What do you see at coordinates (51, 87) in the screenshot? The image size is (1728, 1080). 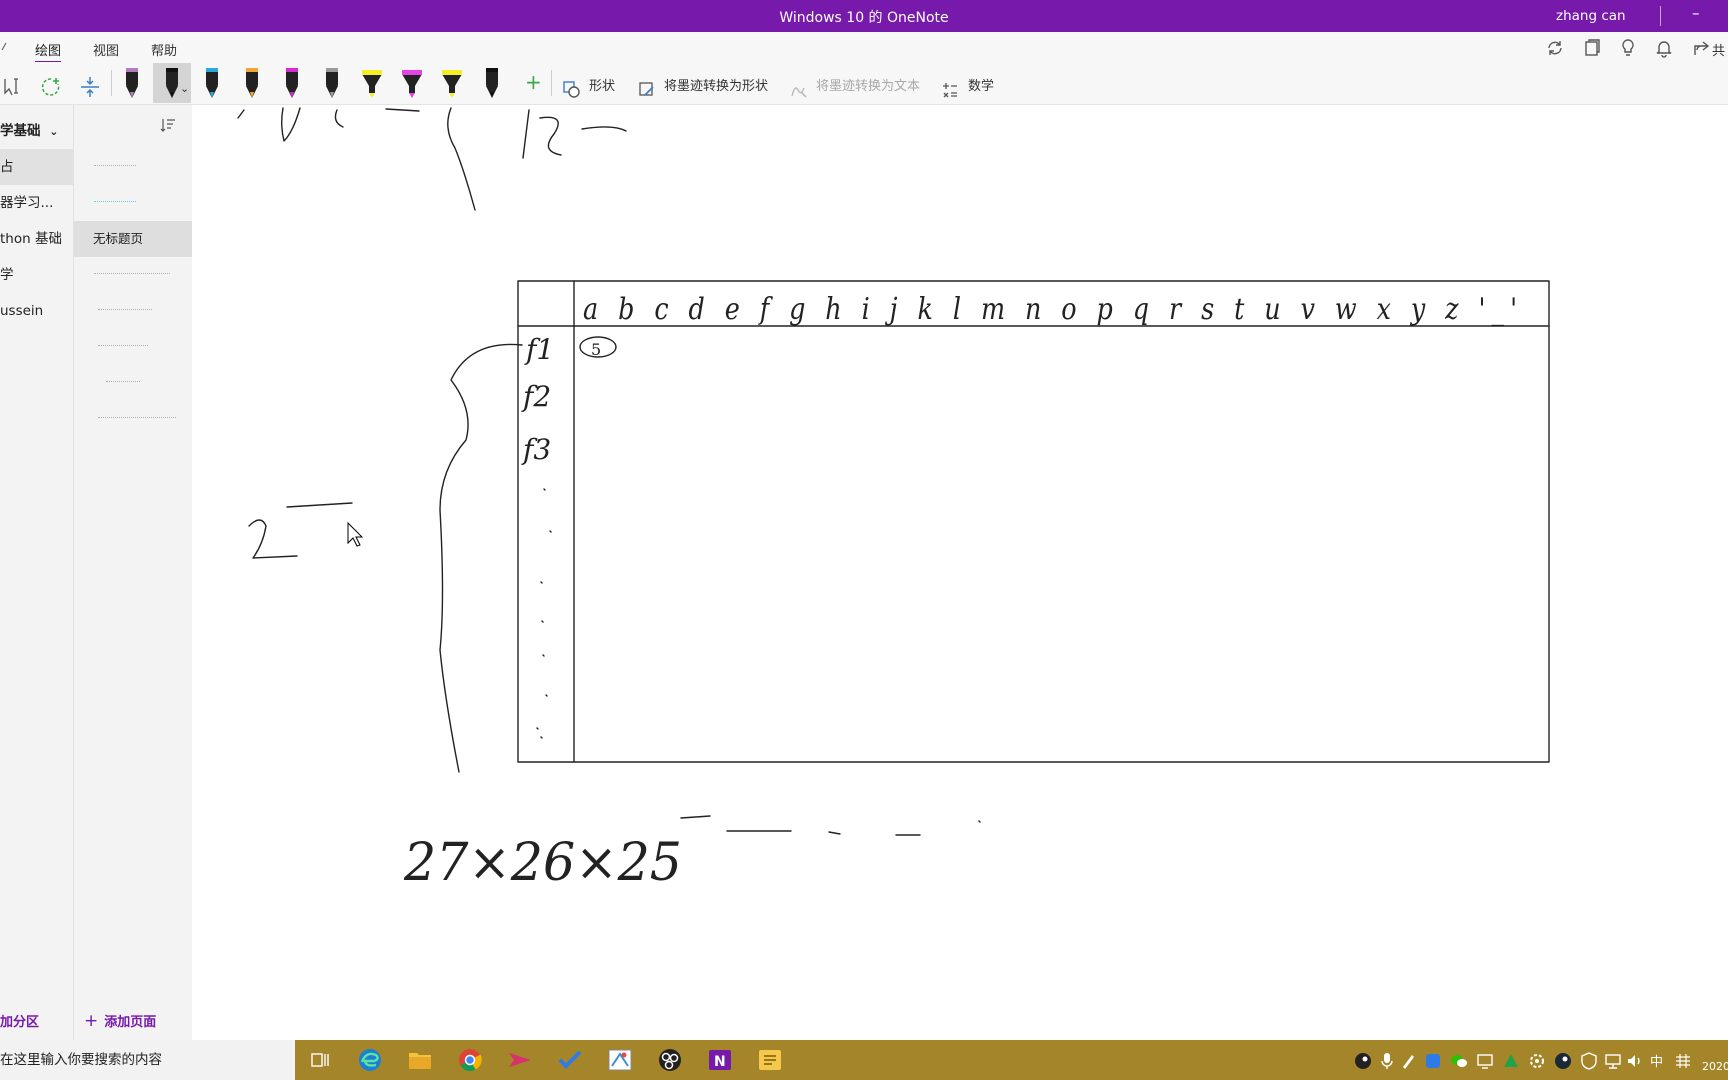 I see `add-space-icon` at bounding box center [51, 87].